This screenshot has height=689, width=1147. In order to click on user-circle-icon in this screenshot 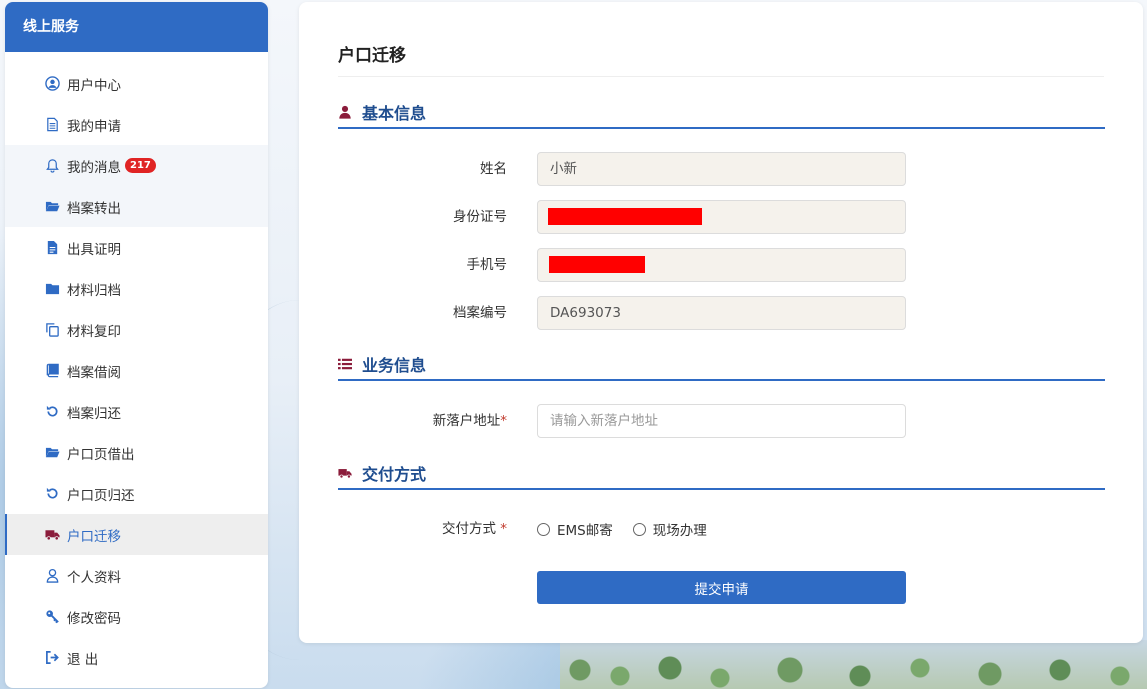, I will do `click(52, 83)`.